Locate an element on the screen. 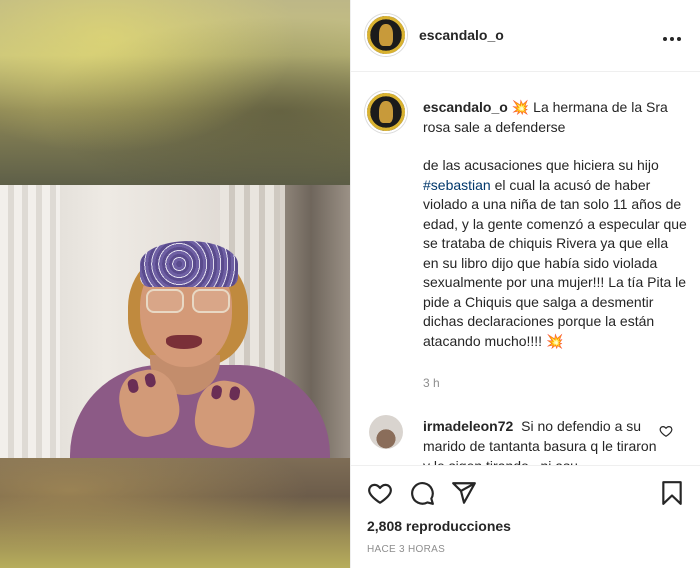  caption-time: 3 h is located at coordinates (431, 383).